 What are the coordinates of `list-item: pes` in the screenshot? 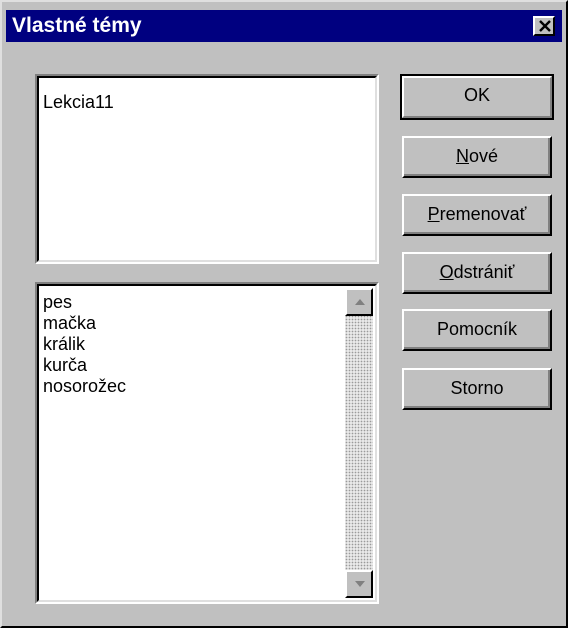 It's located at (57, 302).